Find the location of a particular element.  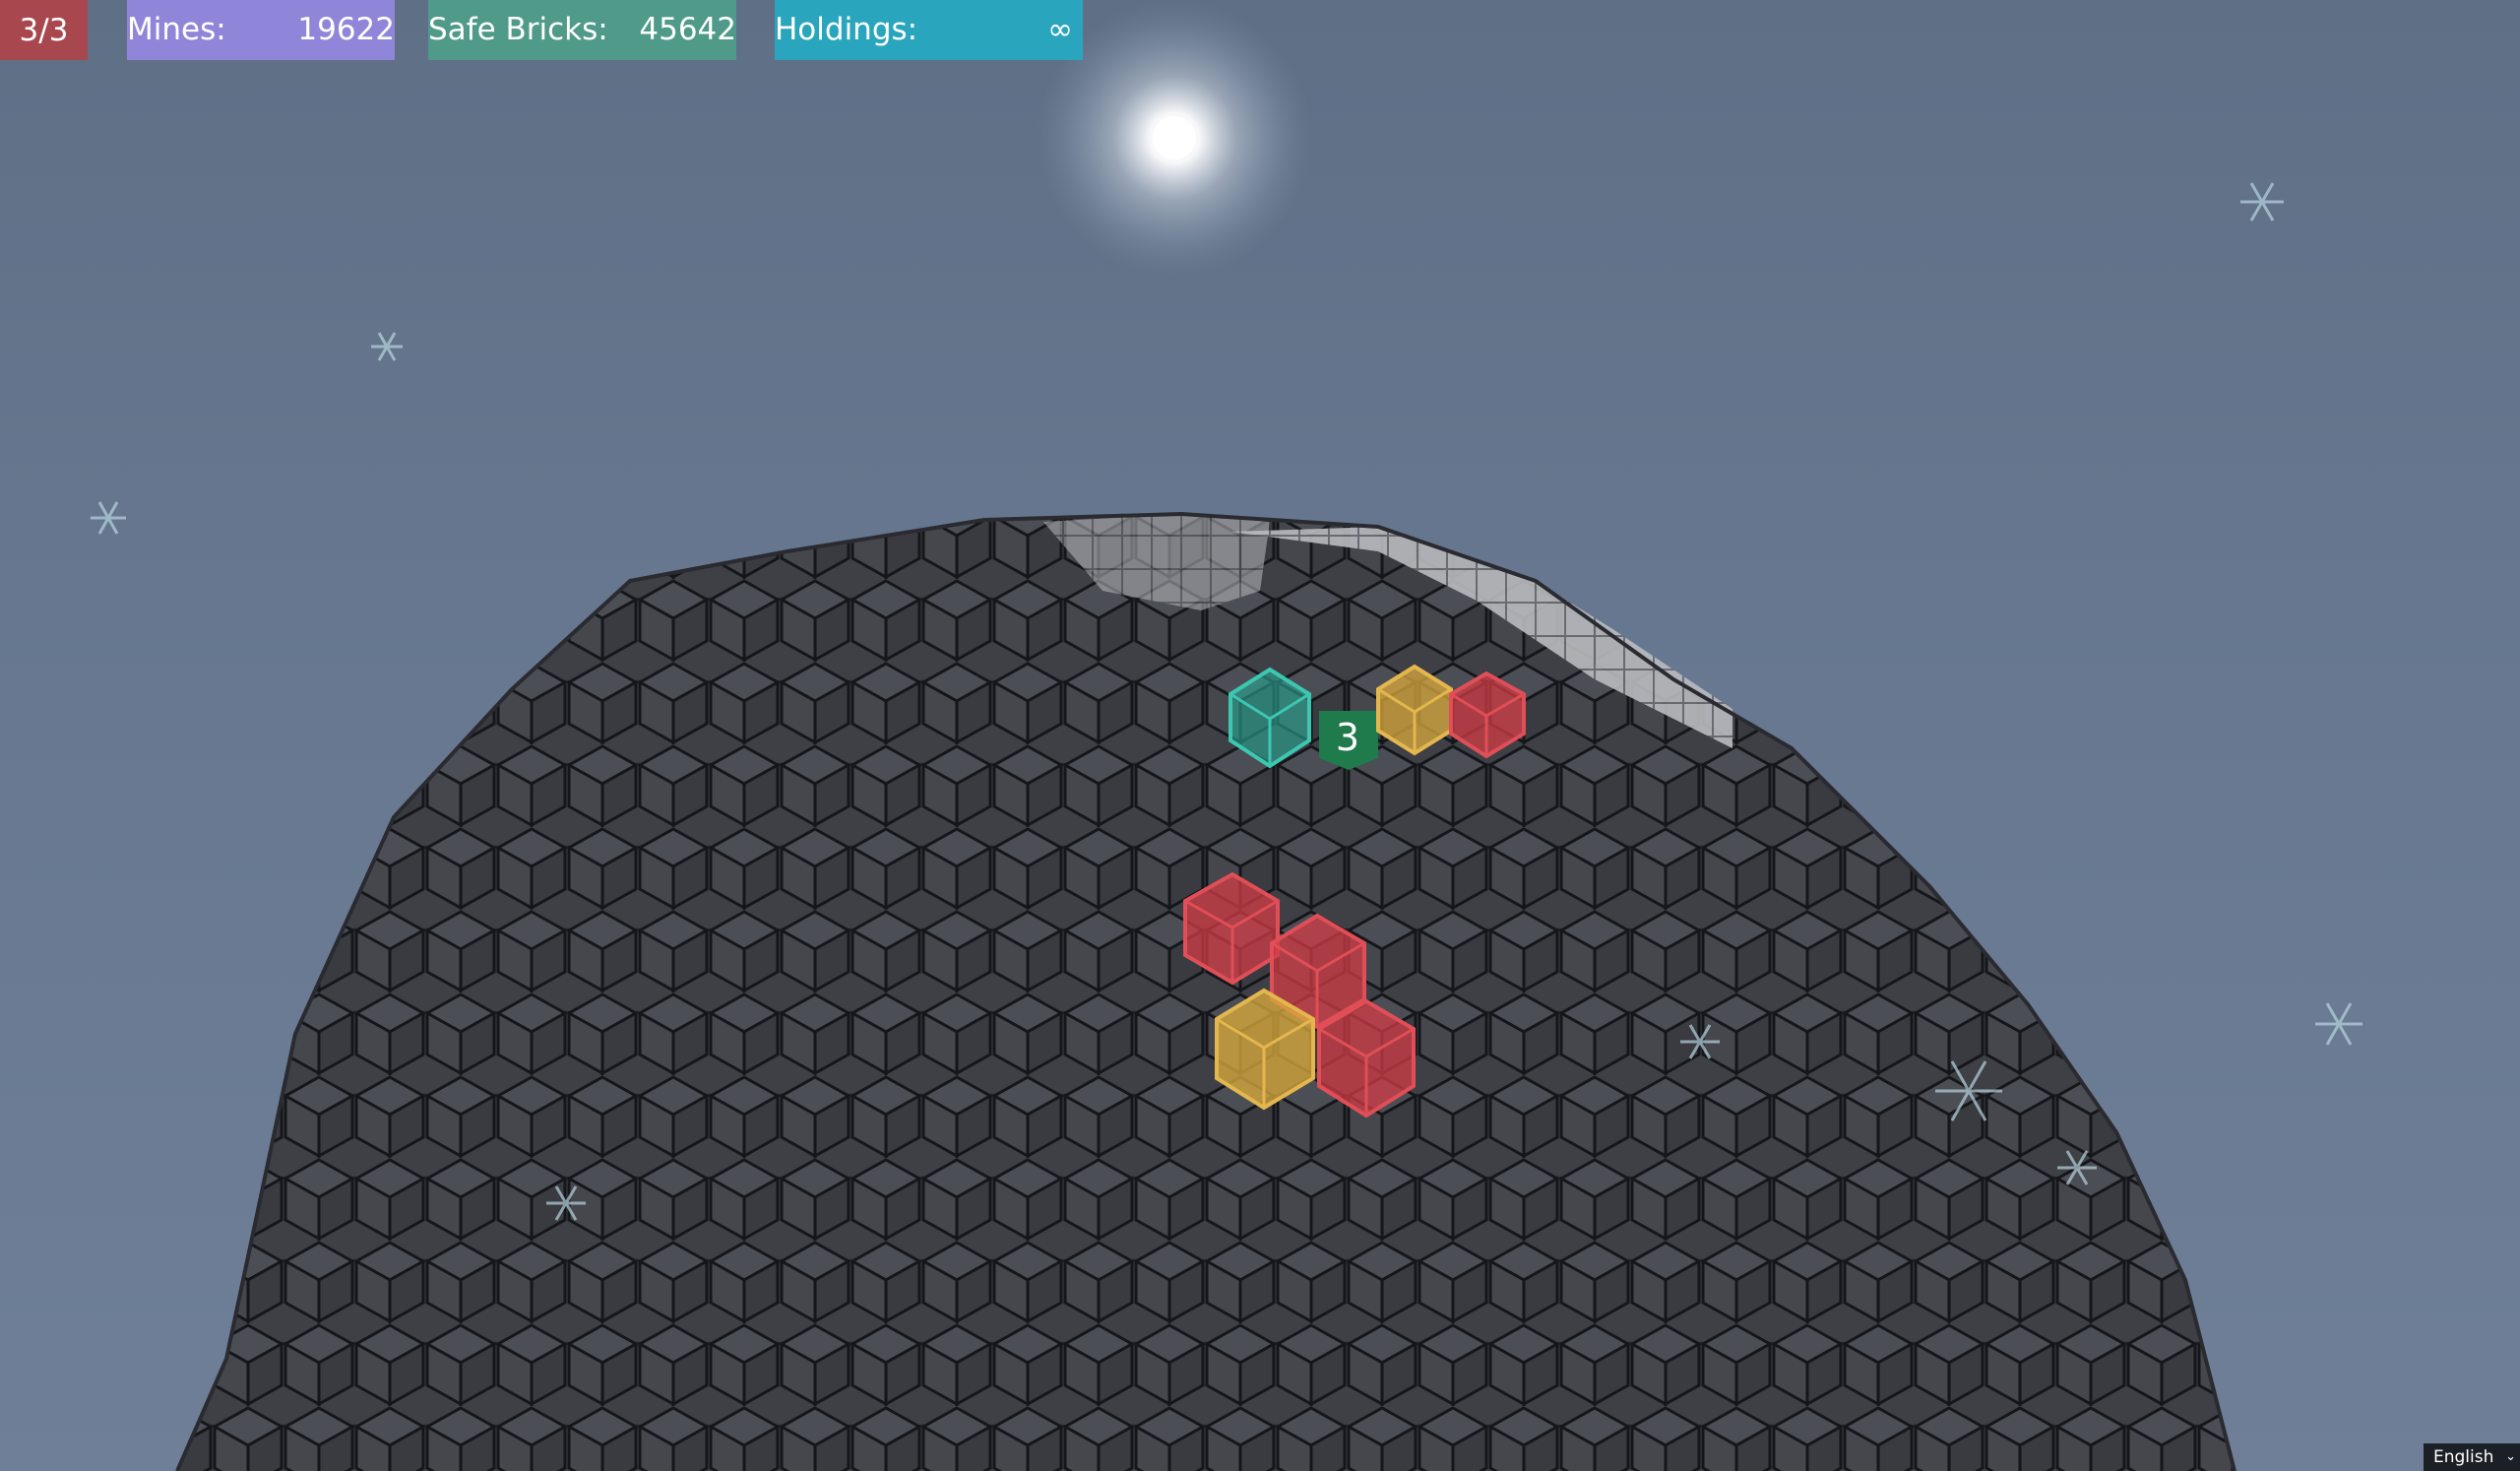

revealed-number-tile: 3 is located at coordinates (1348, 740).